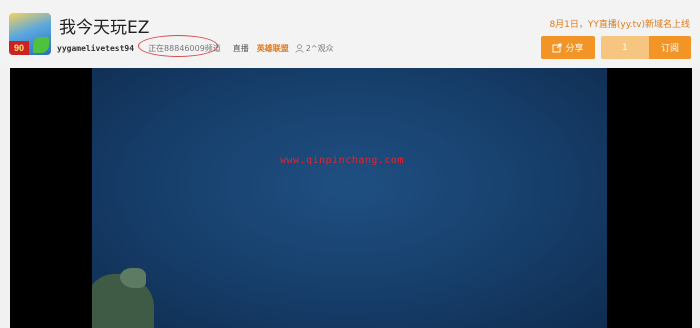  What do you see at coordinates (670, 47) in the screenshot?
I see `subscribe-button: 订阅` at bounding box center [670, 47].